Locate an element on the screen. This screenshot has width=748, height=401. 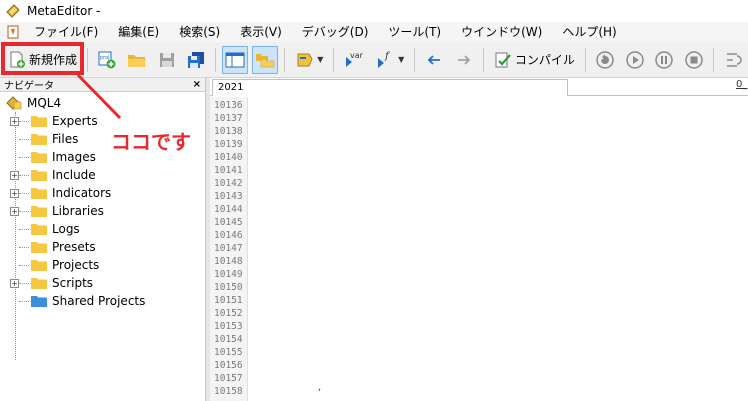
tree-item-label: Indicators is located at coordinates (82, 193).